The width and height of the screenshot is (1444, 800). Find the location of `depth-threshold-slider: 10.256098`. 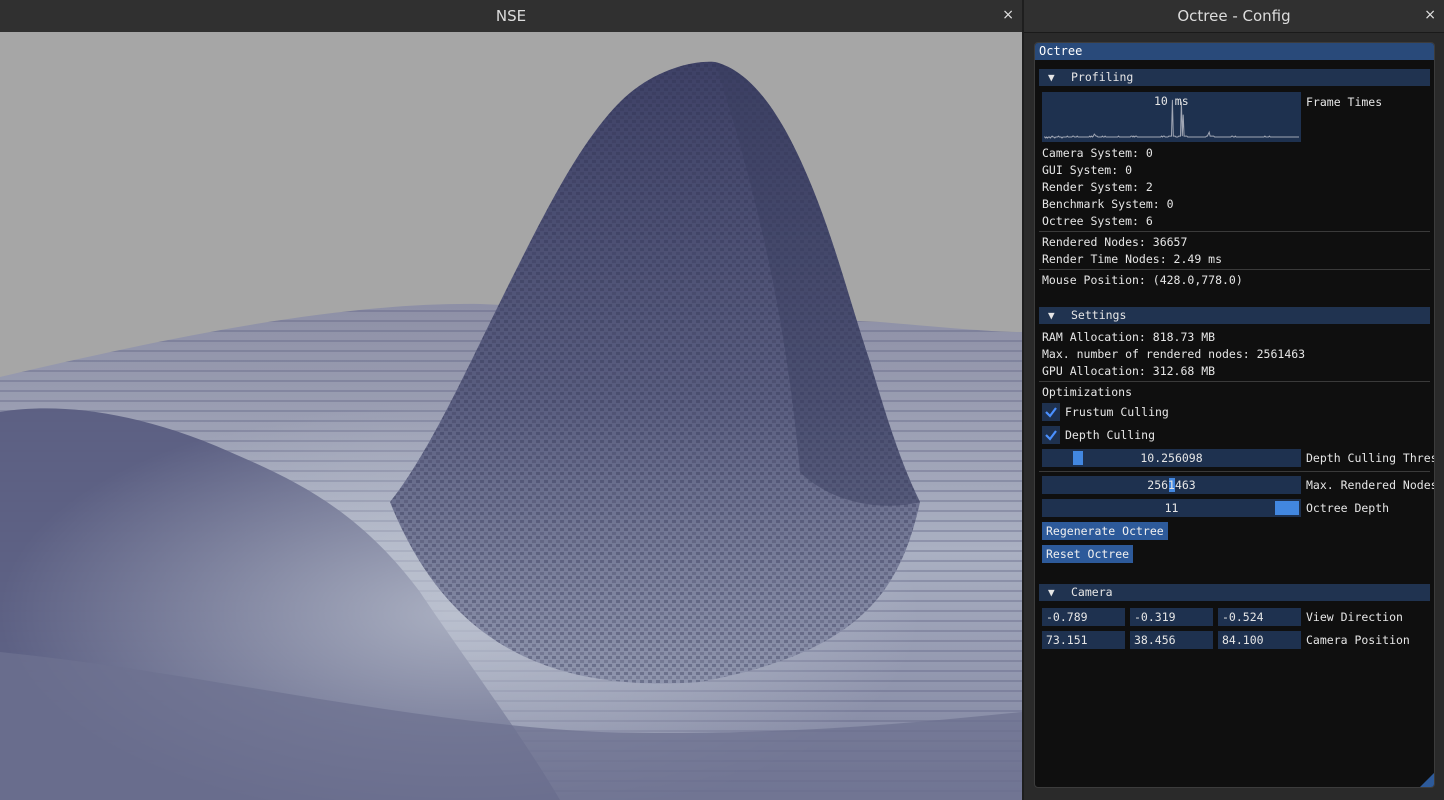

depth-threshold-slider: 10.256098 is located at coordinates (1171, 458).